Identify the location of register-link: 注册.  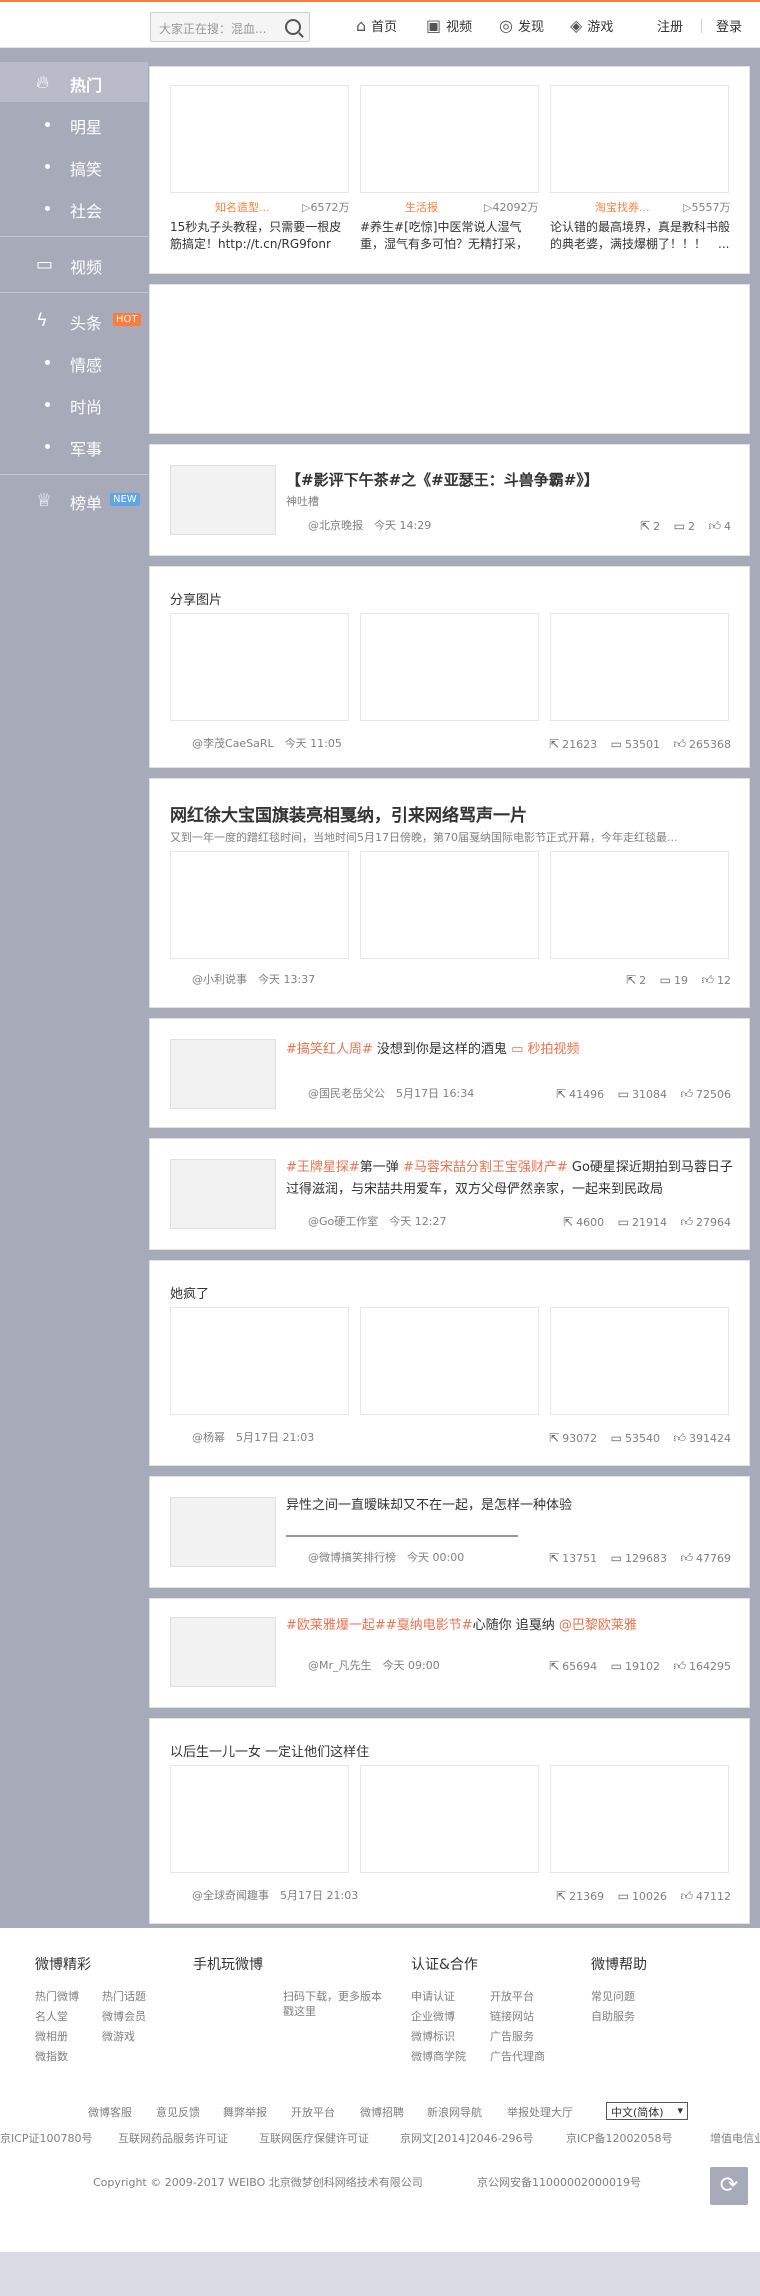
(670, 25).